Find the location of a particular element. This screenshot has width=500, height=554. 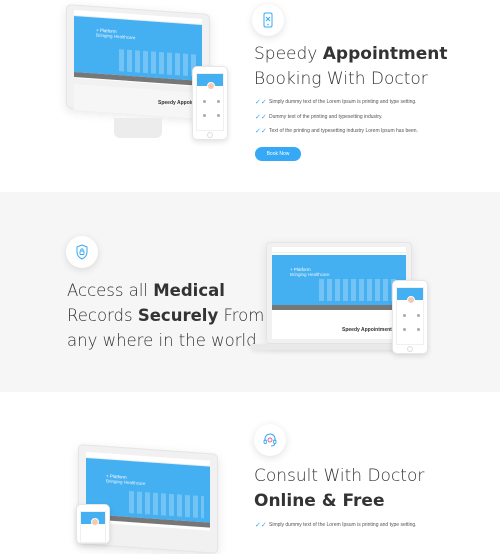

feature-heading: Speedy Appointment Booking With Doctor is located at coordinates (351, 66).